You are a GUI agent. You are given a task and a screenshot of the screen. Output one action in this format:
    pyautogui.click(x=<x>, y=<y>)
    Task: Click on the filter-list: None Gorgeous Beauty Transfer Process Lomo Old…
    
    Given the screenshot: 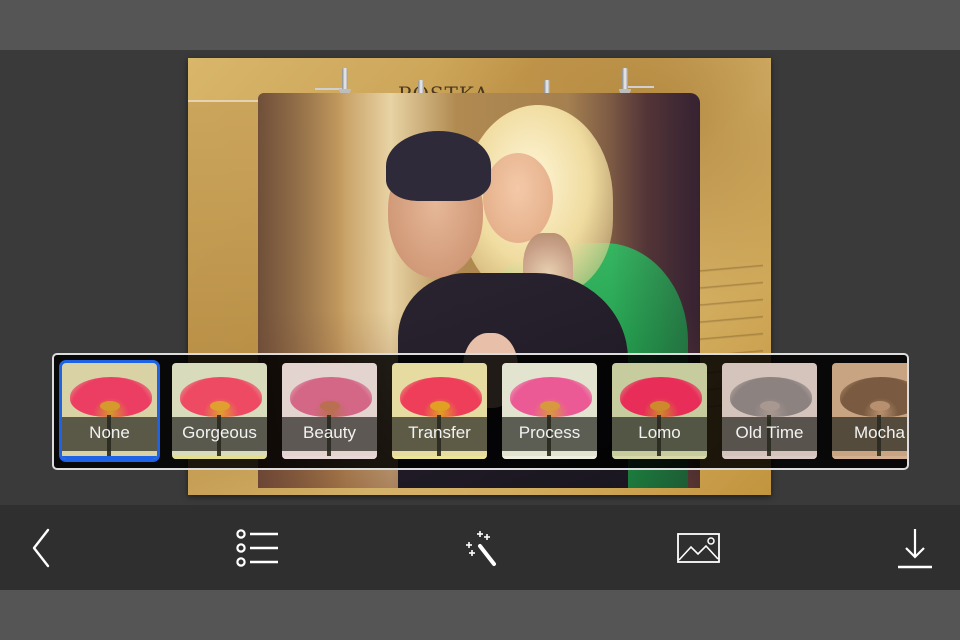 What is the action you would take?
    pyautogui.click(x=483, y=411)
    